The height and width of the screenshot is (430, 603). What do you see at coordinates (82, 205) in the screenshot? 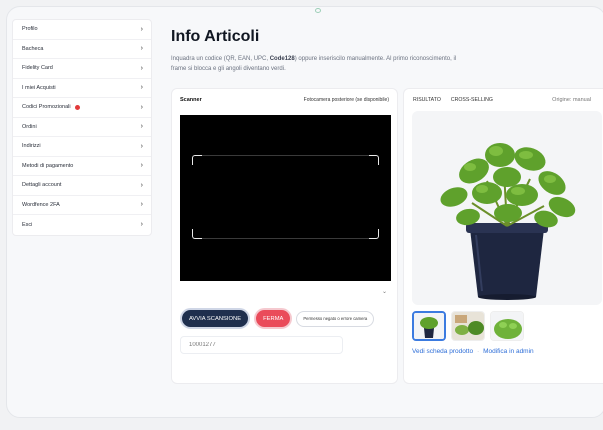
I see `sidebar-item-wordfence-2fa: Wordfence 2FA ›` at bounding box center [82, 205].